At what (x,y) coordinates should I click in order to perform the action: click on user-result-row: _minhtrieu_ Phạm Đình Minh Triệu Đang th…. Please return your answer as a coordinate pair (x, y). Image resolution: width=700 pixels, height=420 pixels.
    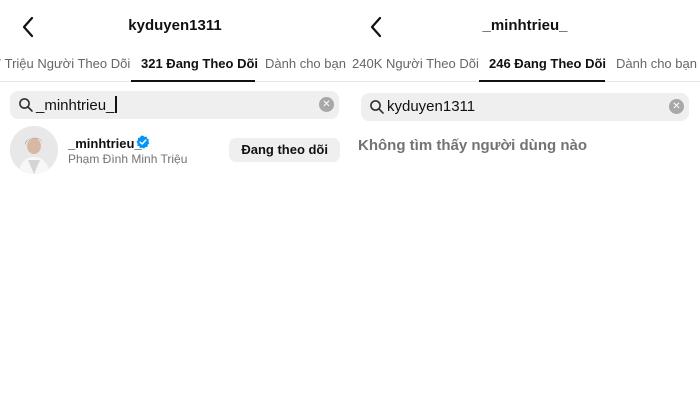
    Looking at the image, I should click on (175, 151).